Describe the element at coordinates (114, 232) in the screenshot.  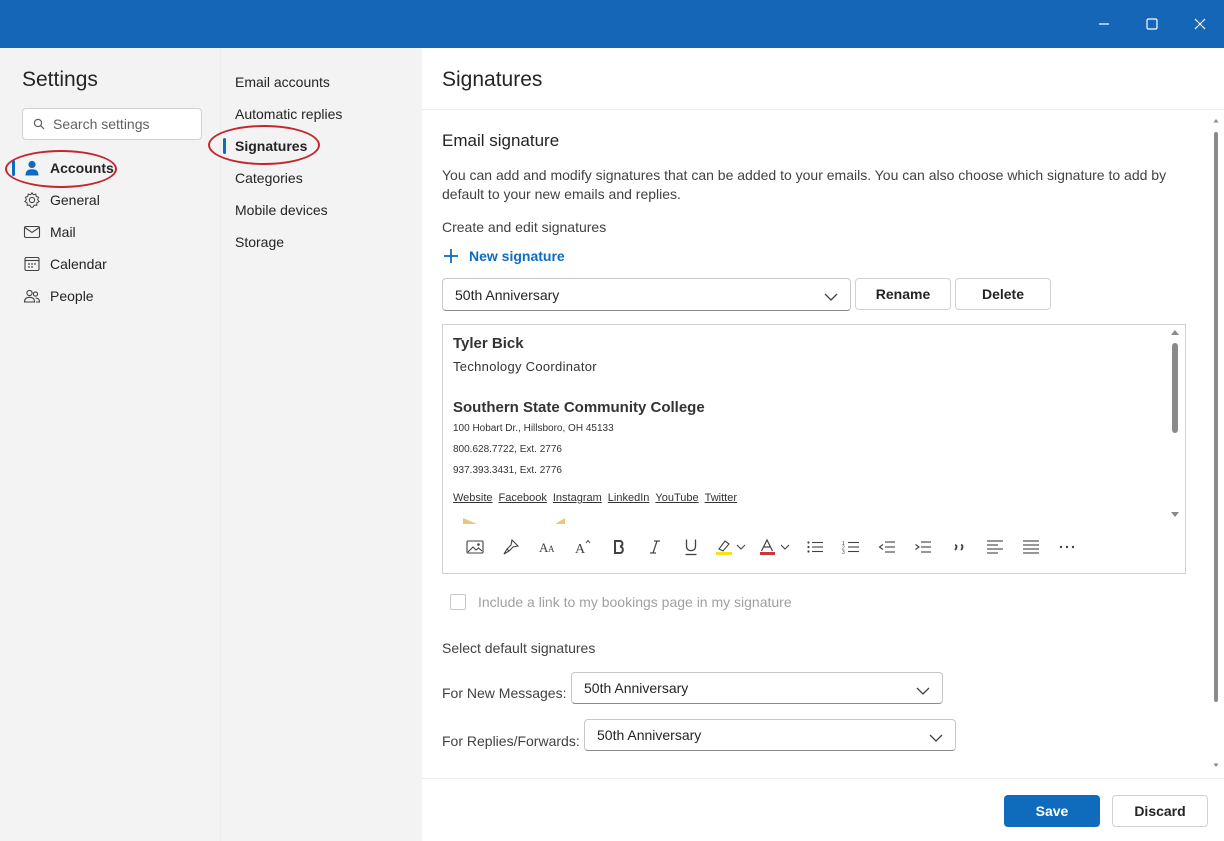
I see `nav-item-mail: Mail` at that location.